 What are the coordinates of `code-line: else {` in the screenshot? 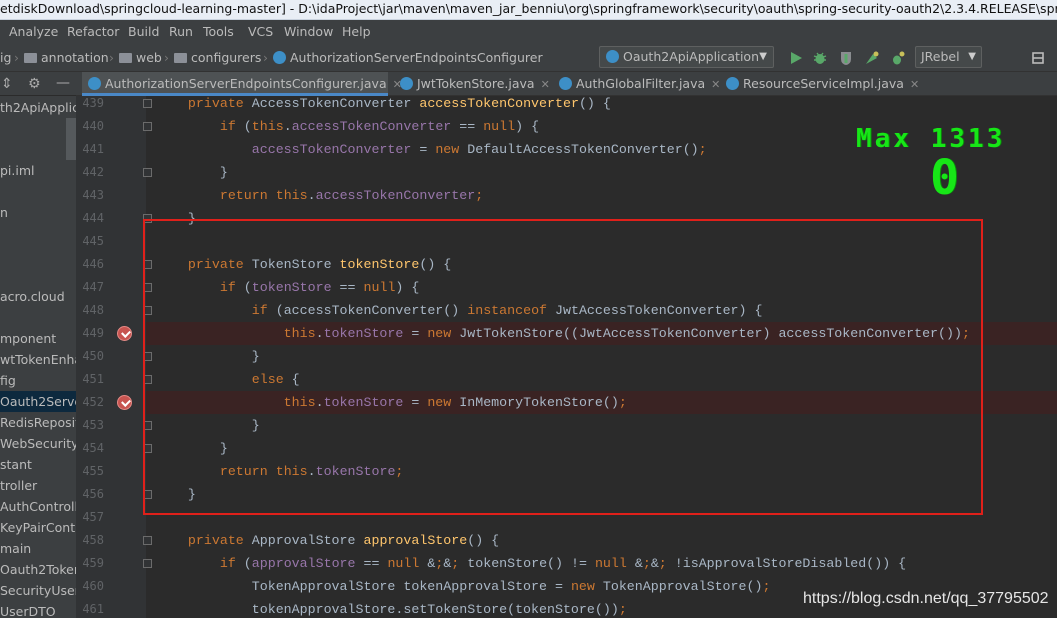 It's located at (601, 379).